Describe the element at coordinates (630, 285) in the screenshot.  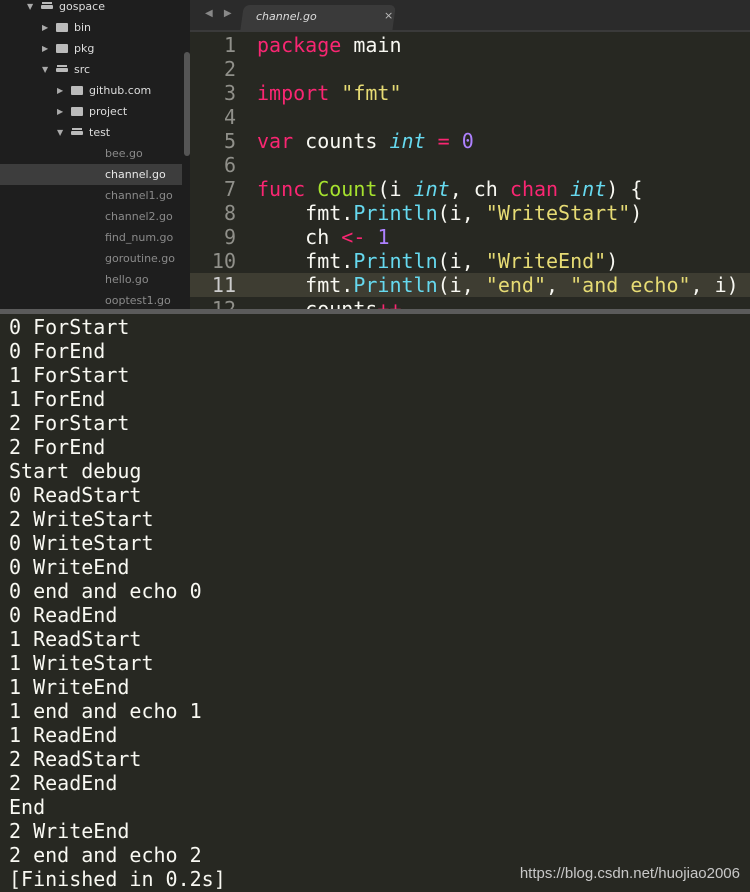
I see `code-token: "and echo"` at that location.